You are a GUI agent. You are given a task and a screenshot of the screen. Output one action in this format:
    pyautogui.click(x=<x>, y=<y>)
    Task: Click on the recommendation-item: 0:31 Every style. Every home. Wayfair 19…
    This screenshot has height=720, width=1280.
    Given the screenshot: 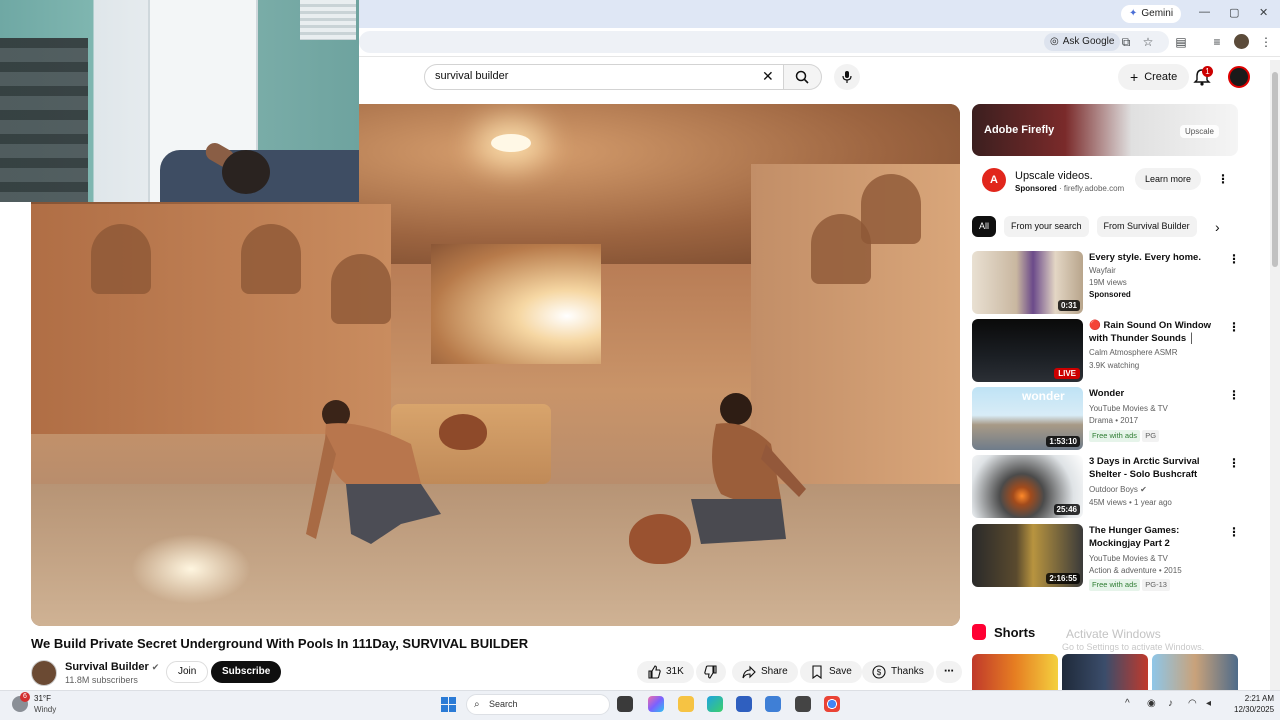 What is the action you would take?
    pyautogui.click(x=1106, y=283)
    